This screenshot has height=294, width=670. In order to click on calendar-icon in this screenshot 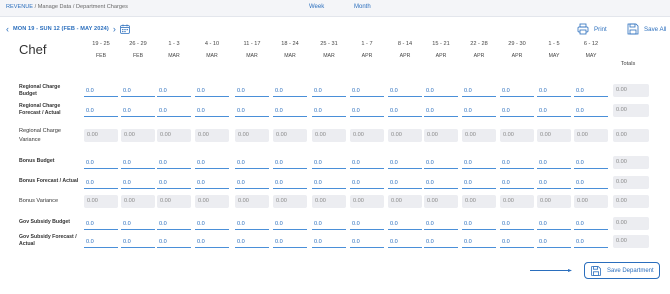, I will do `click(125, 29)`.